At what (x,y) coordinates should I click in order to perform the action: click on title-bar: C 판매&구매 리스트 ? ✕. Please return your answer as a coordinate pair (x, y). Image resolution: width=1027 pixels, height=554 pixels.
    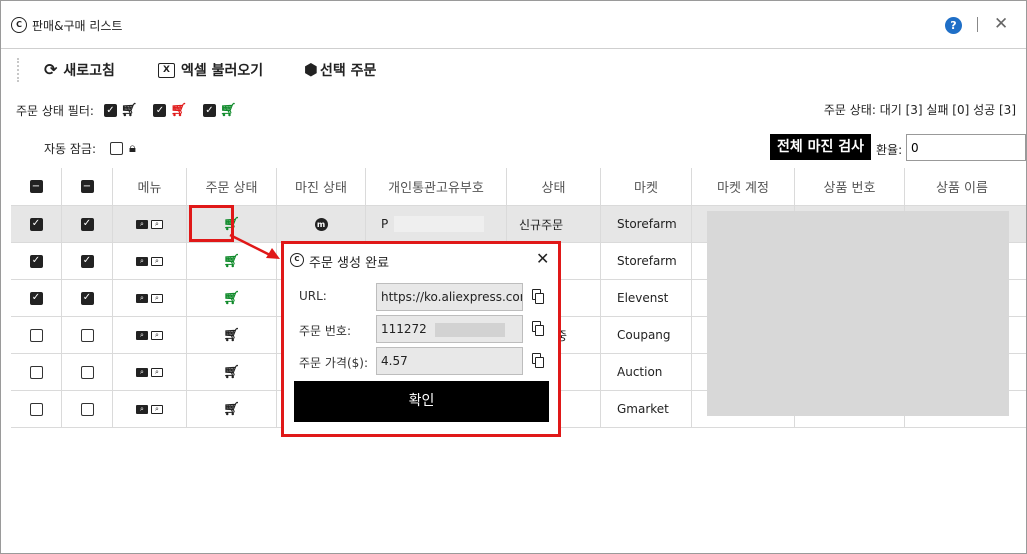
    Looking at the image, I should click on (513, 25).